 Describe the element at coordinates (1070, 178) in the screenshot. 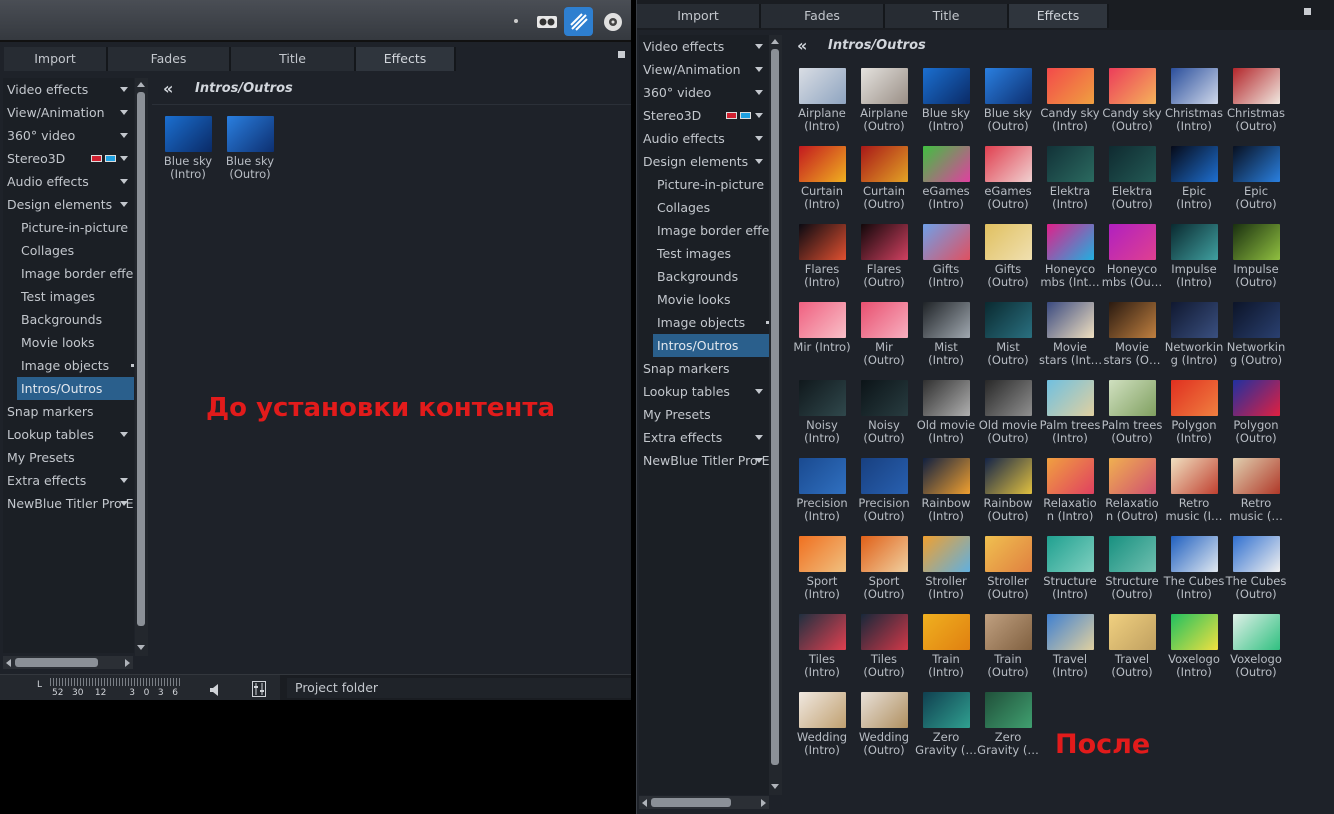

I see `effect-tile: Elektra (Intro)` at that location.